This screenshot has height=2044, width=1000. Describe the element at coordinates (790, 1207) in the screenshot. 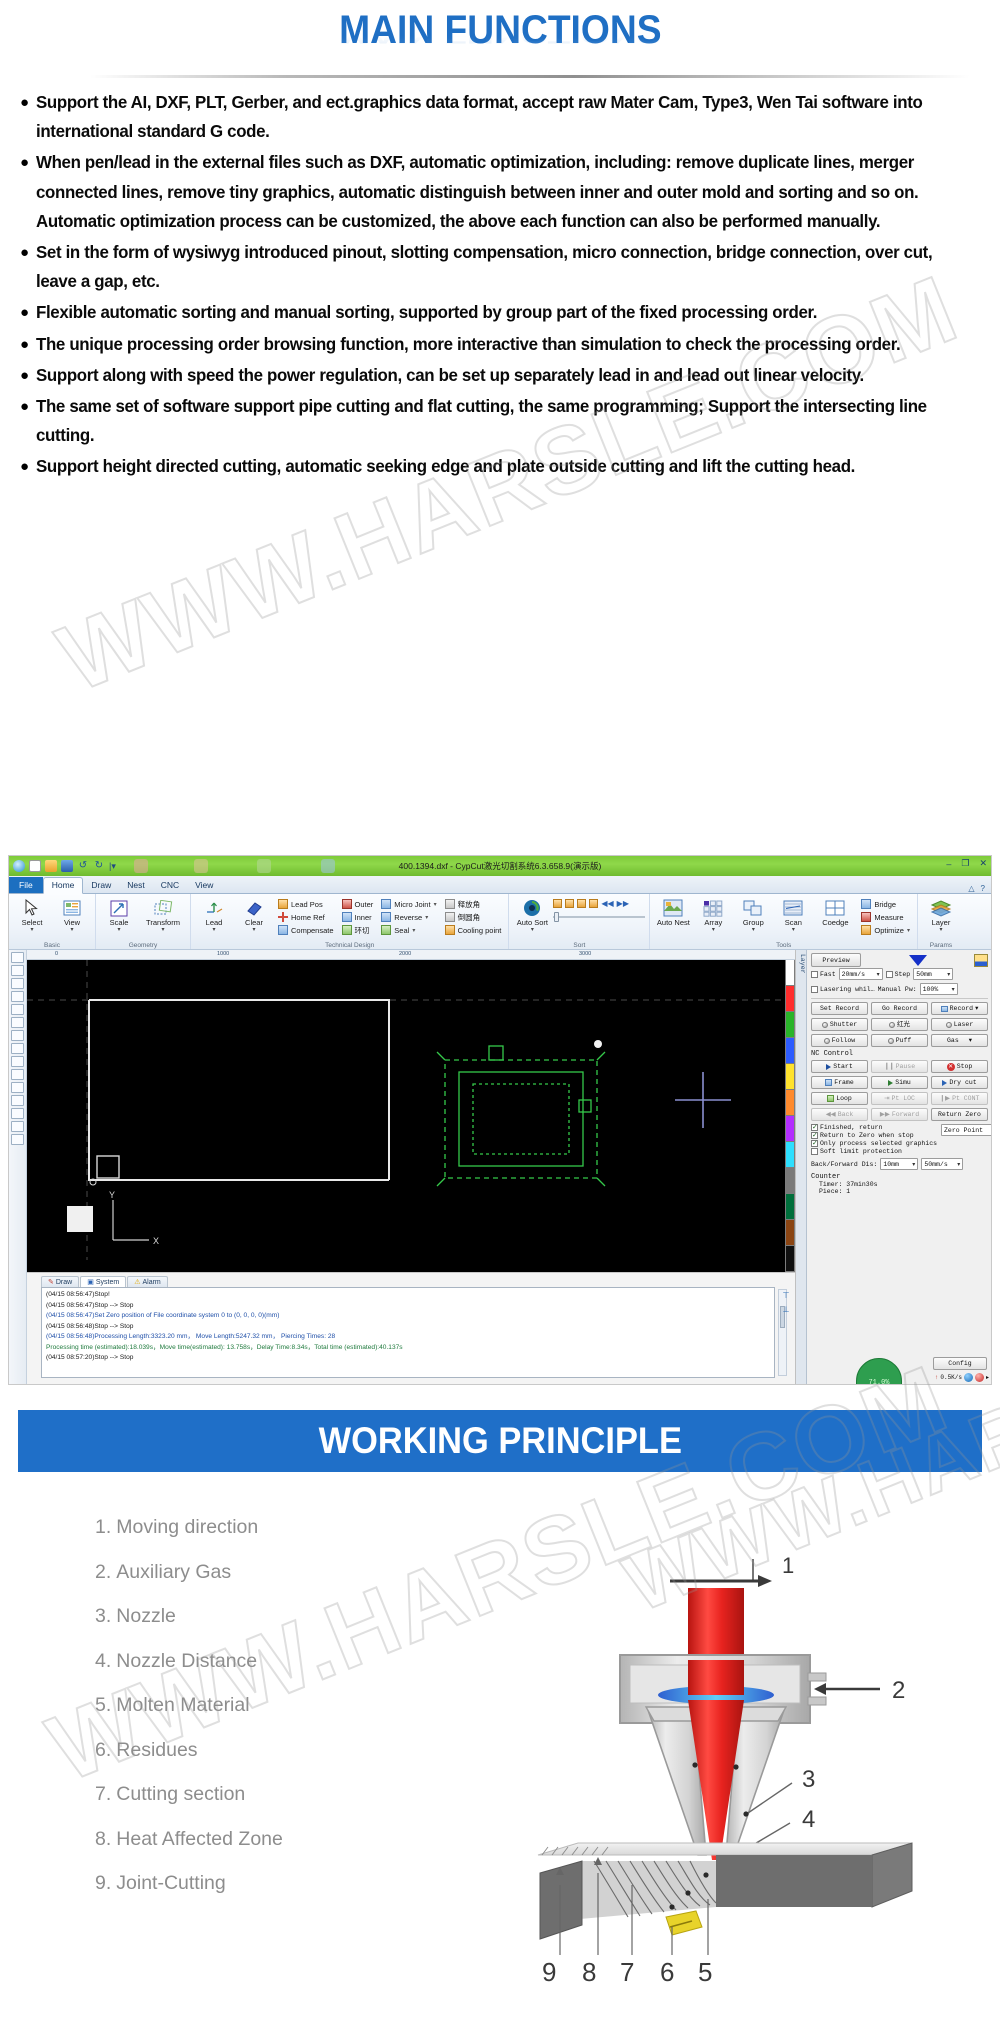

I see `layer-swatch-dark-green` at that location.